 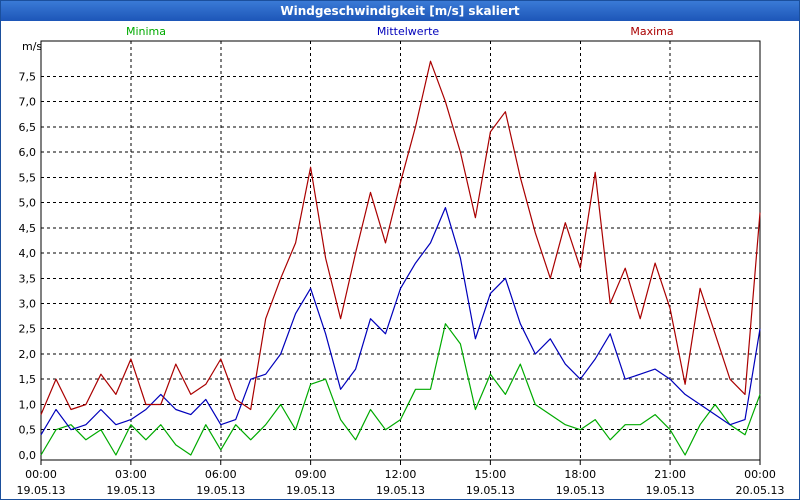 I want to click on x-tick-date-label: 20.05.13, so click(x=760, y=490).